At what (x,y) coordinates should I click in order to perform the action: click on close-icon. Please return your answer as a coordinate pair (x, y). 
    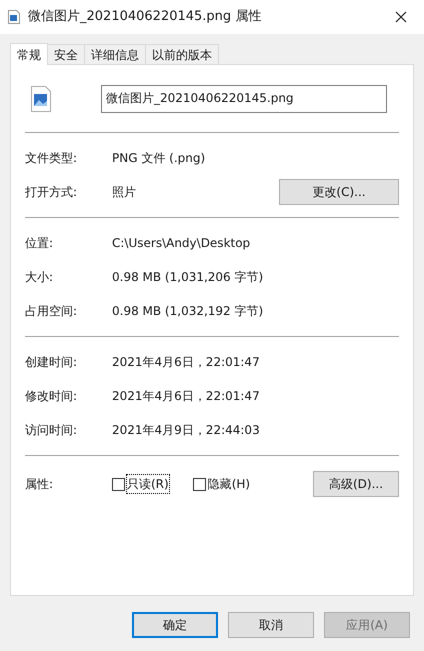
    Looking at the image, I should click on (401, 17).